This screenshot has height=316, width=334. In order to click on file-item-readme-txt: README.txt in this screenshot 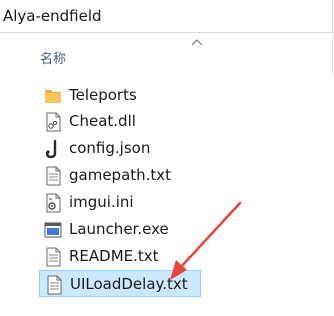, I will do `click(147, 256)`.